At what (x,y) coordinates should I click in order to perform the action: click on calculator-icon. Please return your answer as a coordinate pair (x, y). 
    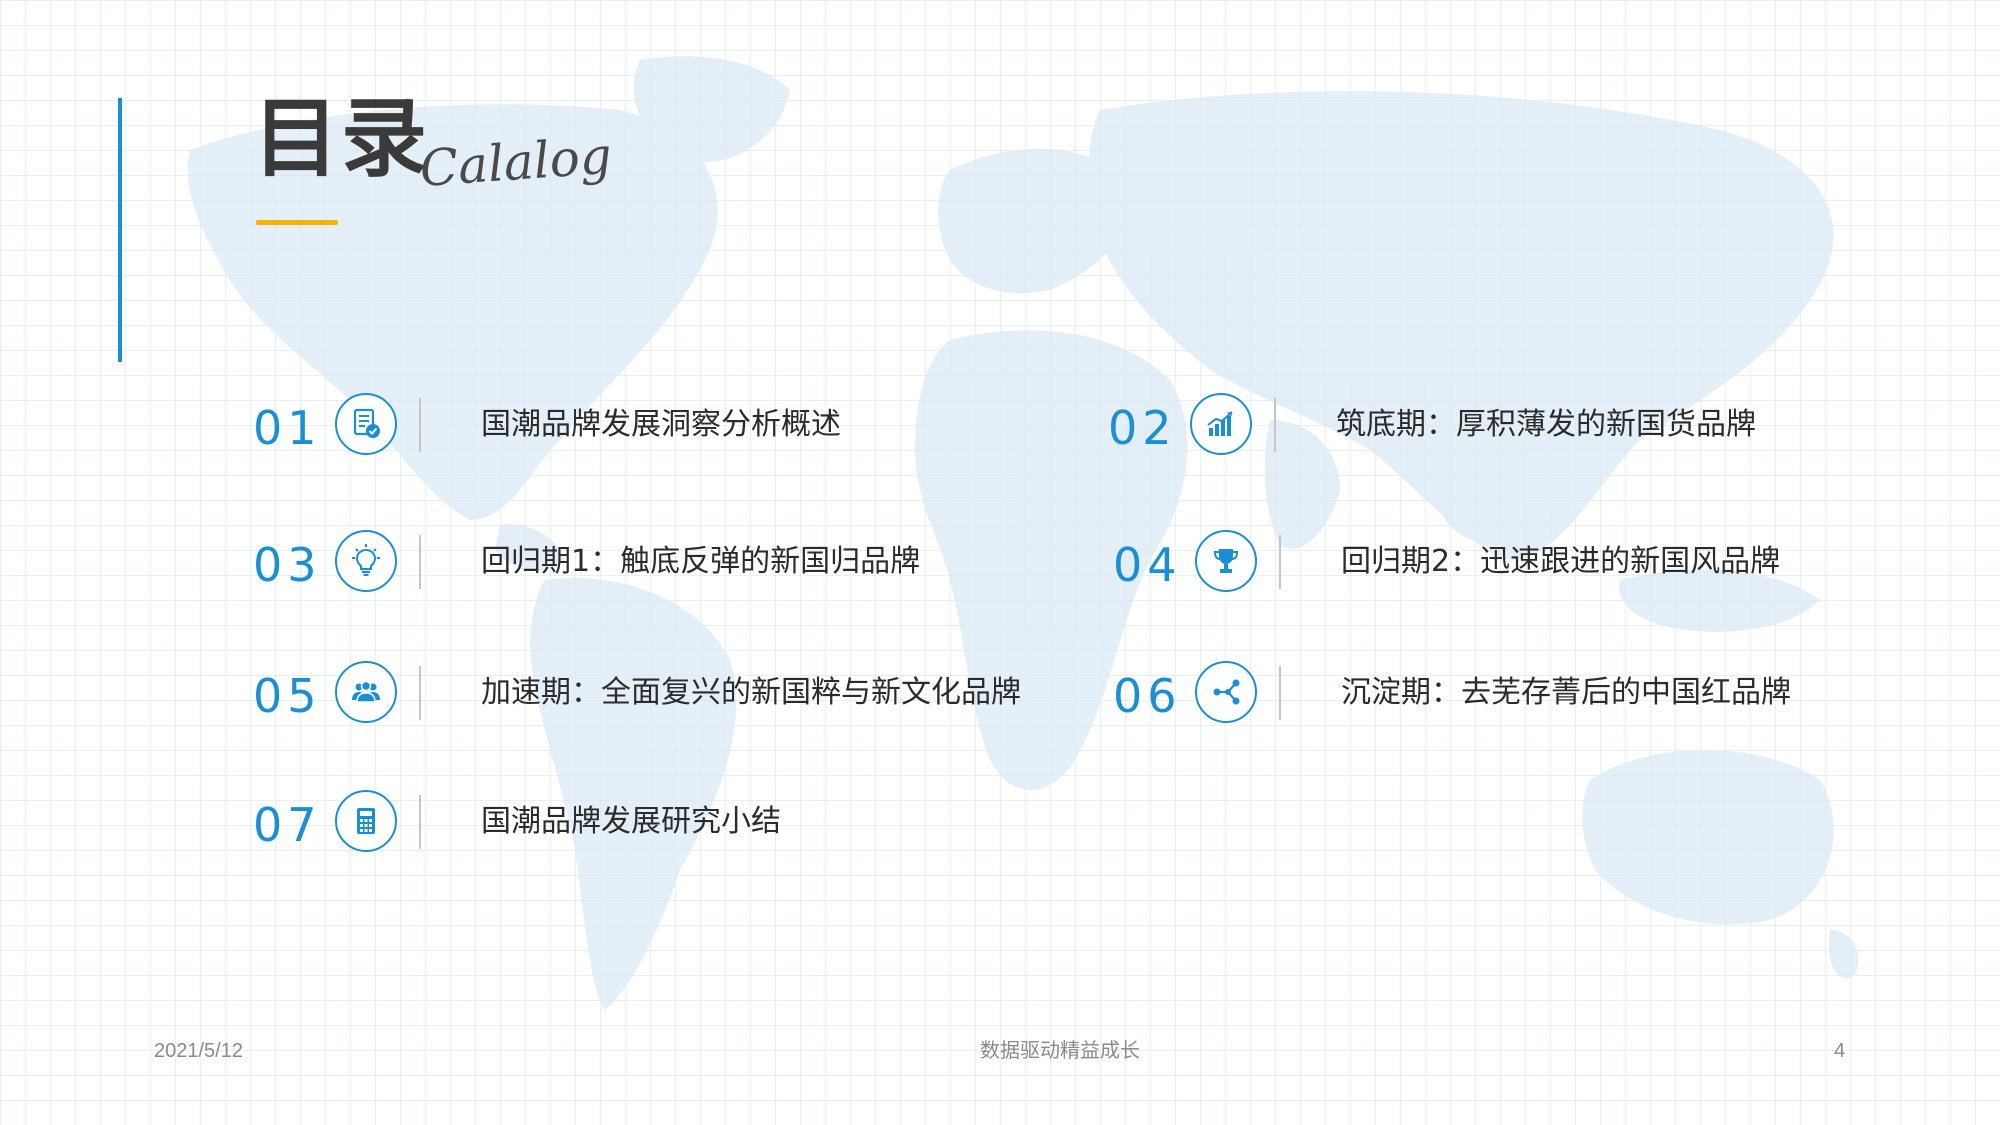
    Looking at the image, I should click on (366, 821).